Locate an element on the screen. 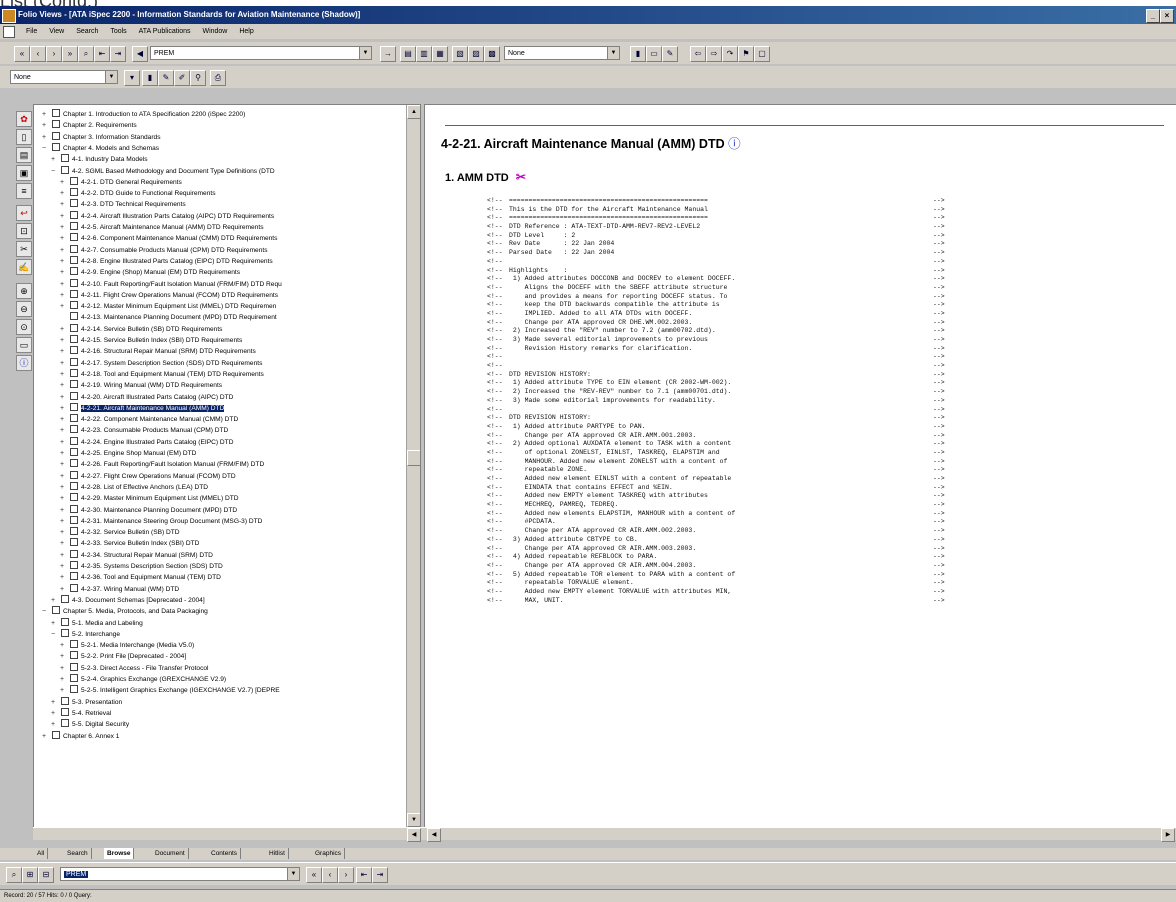 The width and height of the screenshot is (1176, 902). outline-icon: ▤ is located at coordinates (408, 54).